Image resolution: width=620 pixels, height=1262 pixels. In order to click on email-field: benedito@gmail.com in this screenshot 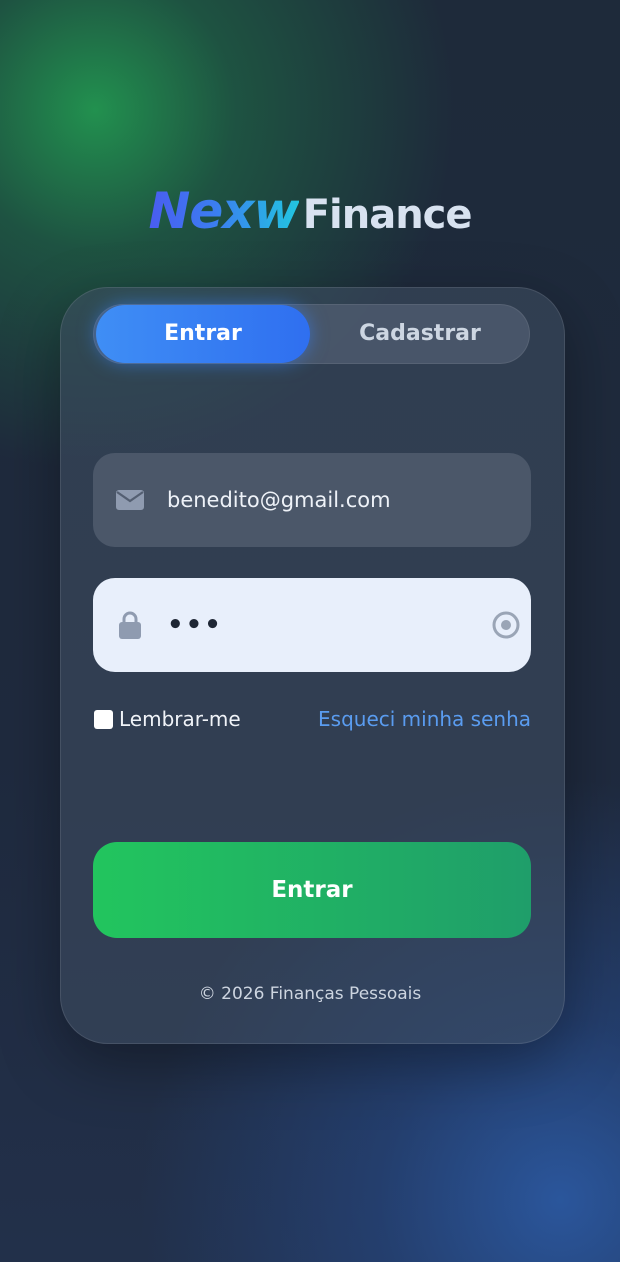, I will do `click(312, 500)`.